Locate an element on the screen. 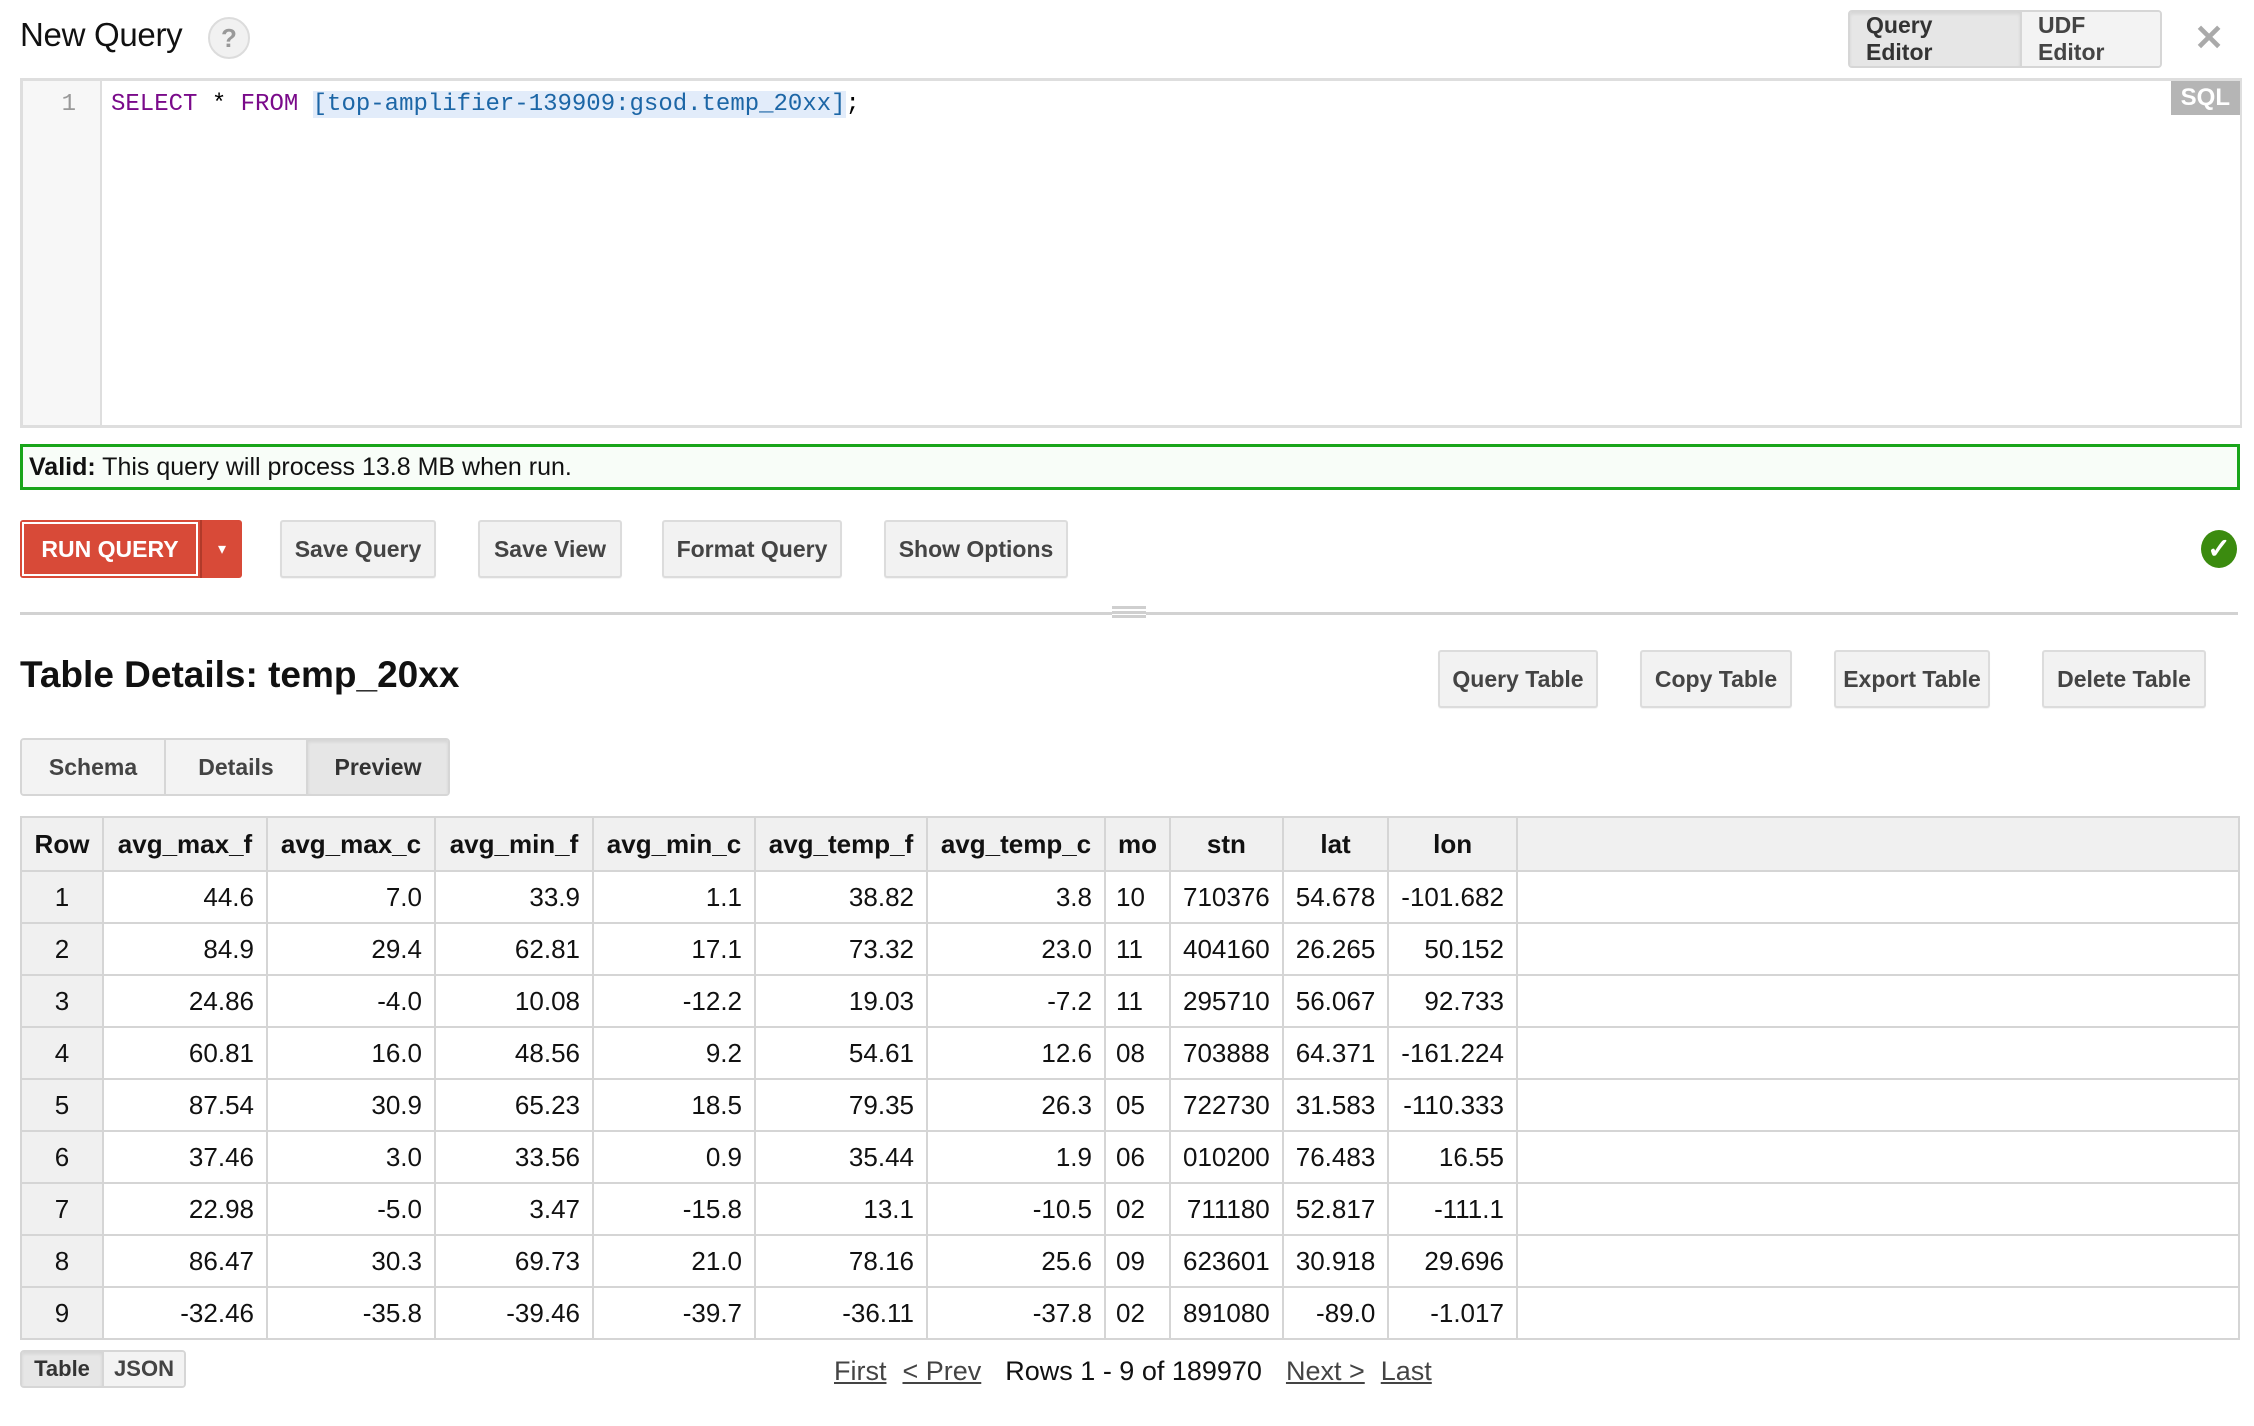 The width and height of the screenshot is (2254, 1426). keyword-select: SELECT is located at coordinates (154, 104).